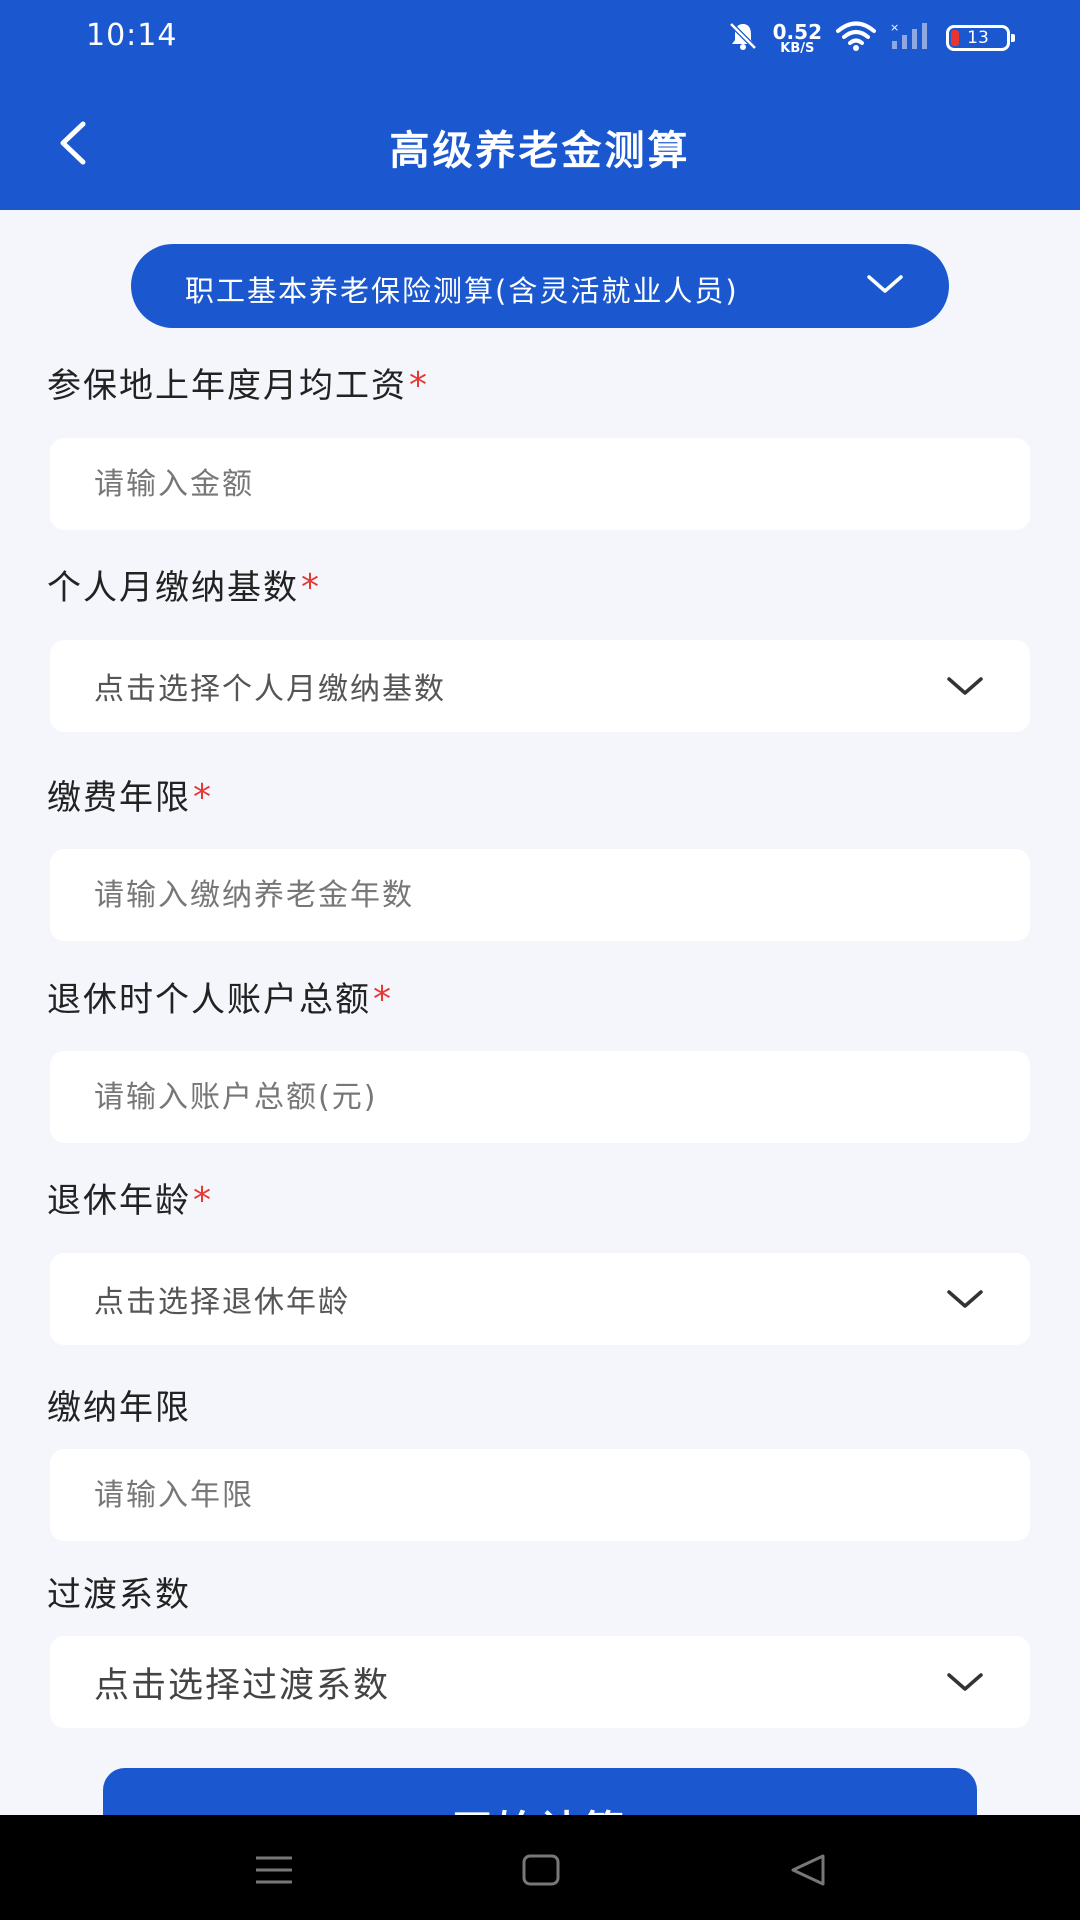  What do you see at coordinates (119, 1201) in the screenshot?
I see `retire-age-label-text: 退休年龄` at bounding box center [119, 1201].